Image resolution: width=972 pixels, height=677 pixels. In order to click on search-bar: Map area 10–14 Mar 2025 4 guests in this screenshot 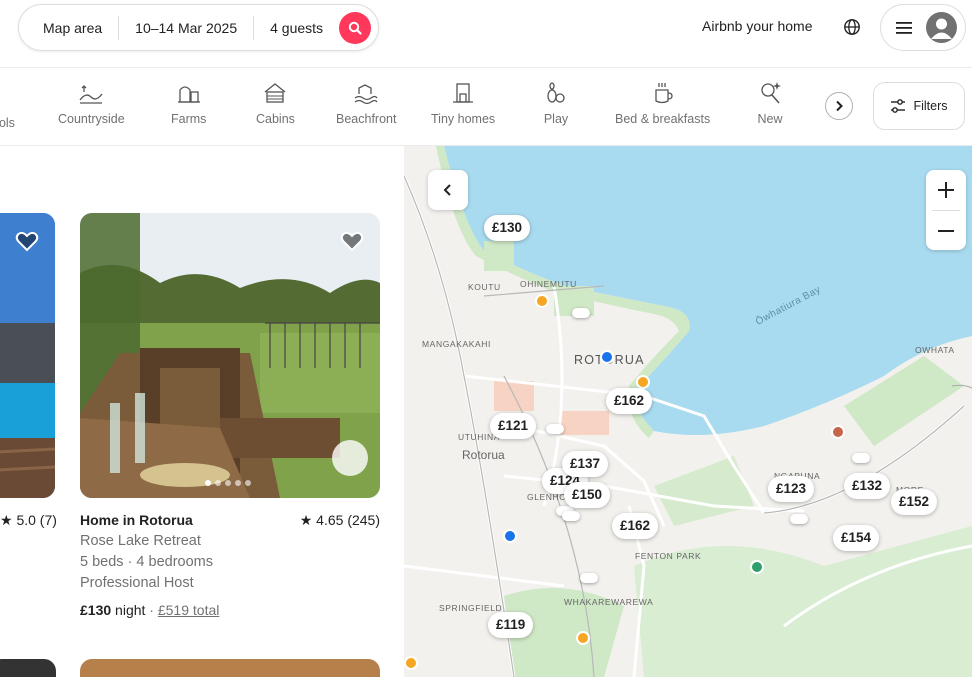, I will do `click(198, 27)`.